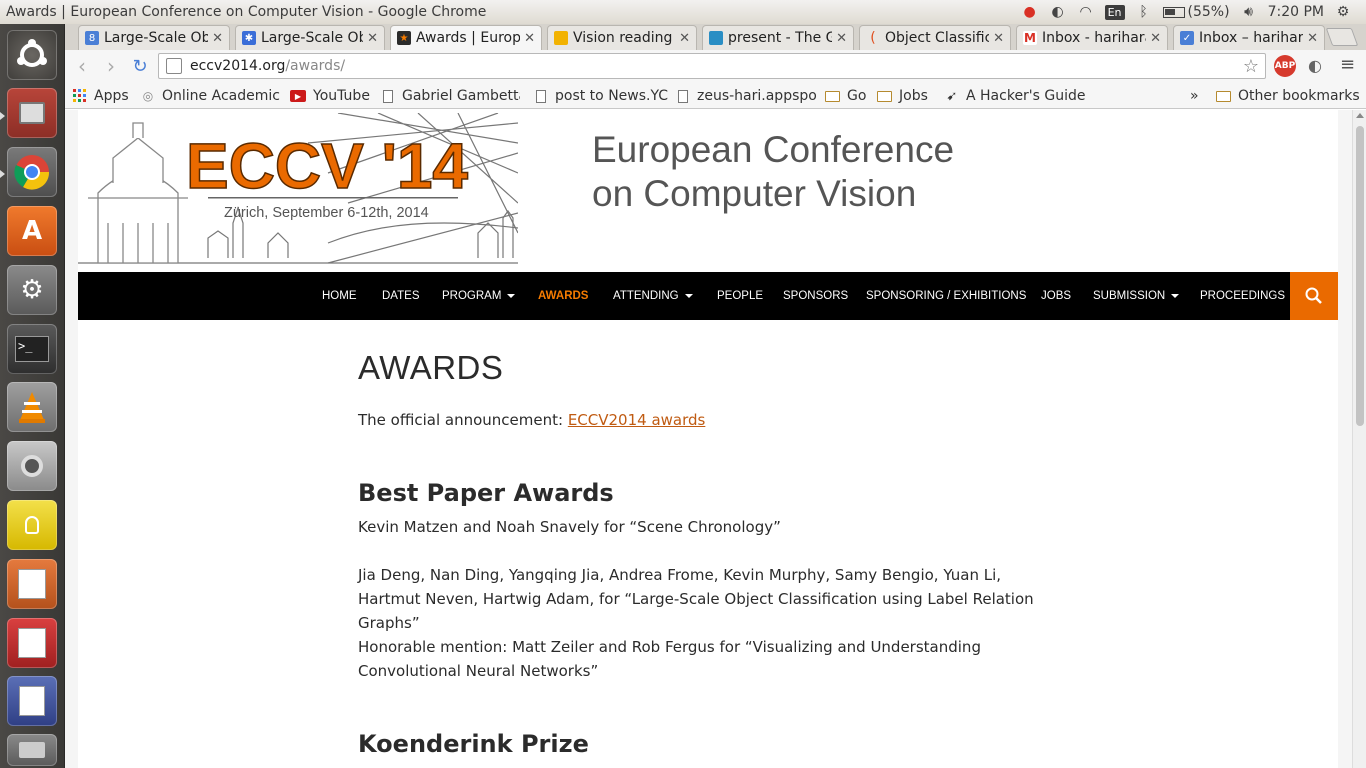 This screenshot has height=768, width=1366. I want to click on nav-people: PEOPLE, so click(740, 296).